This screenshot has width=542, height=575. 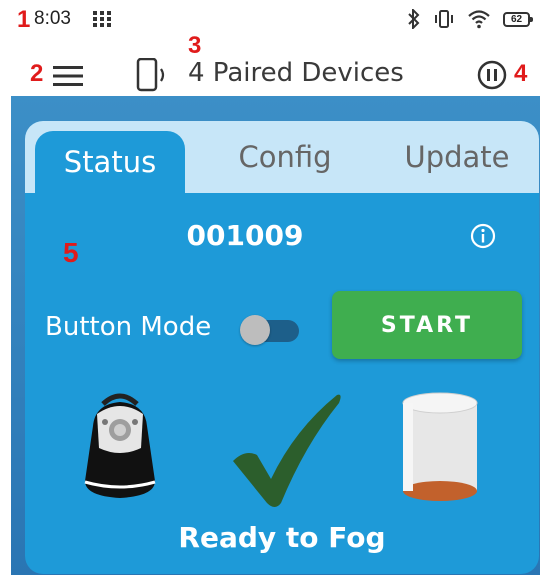 What do you see at coordinates (440, 446) in the screenshot?
I see `fluid-tank-icon` at bounding box center [440, 446].